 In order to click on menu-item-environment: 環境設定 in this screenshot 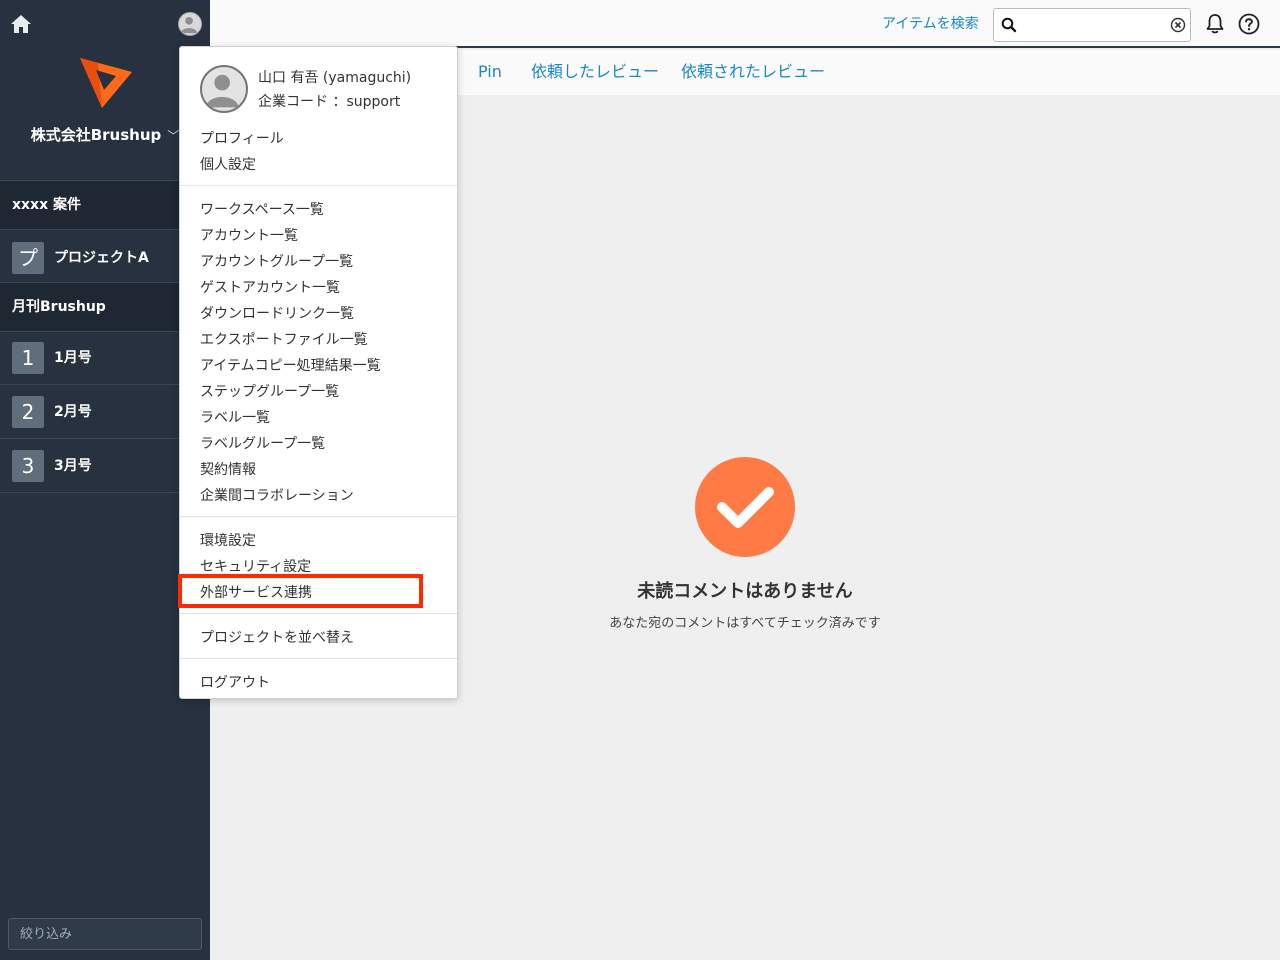, I will do `click(228, 540)`.